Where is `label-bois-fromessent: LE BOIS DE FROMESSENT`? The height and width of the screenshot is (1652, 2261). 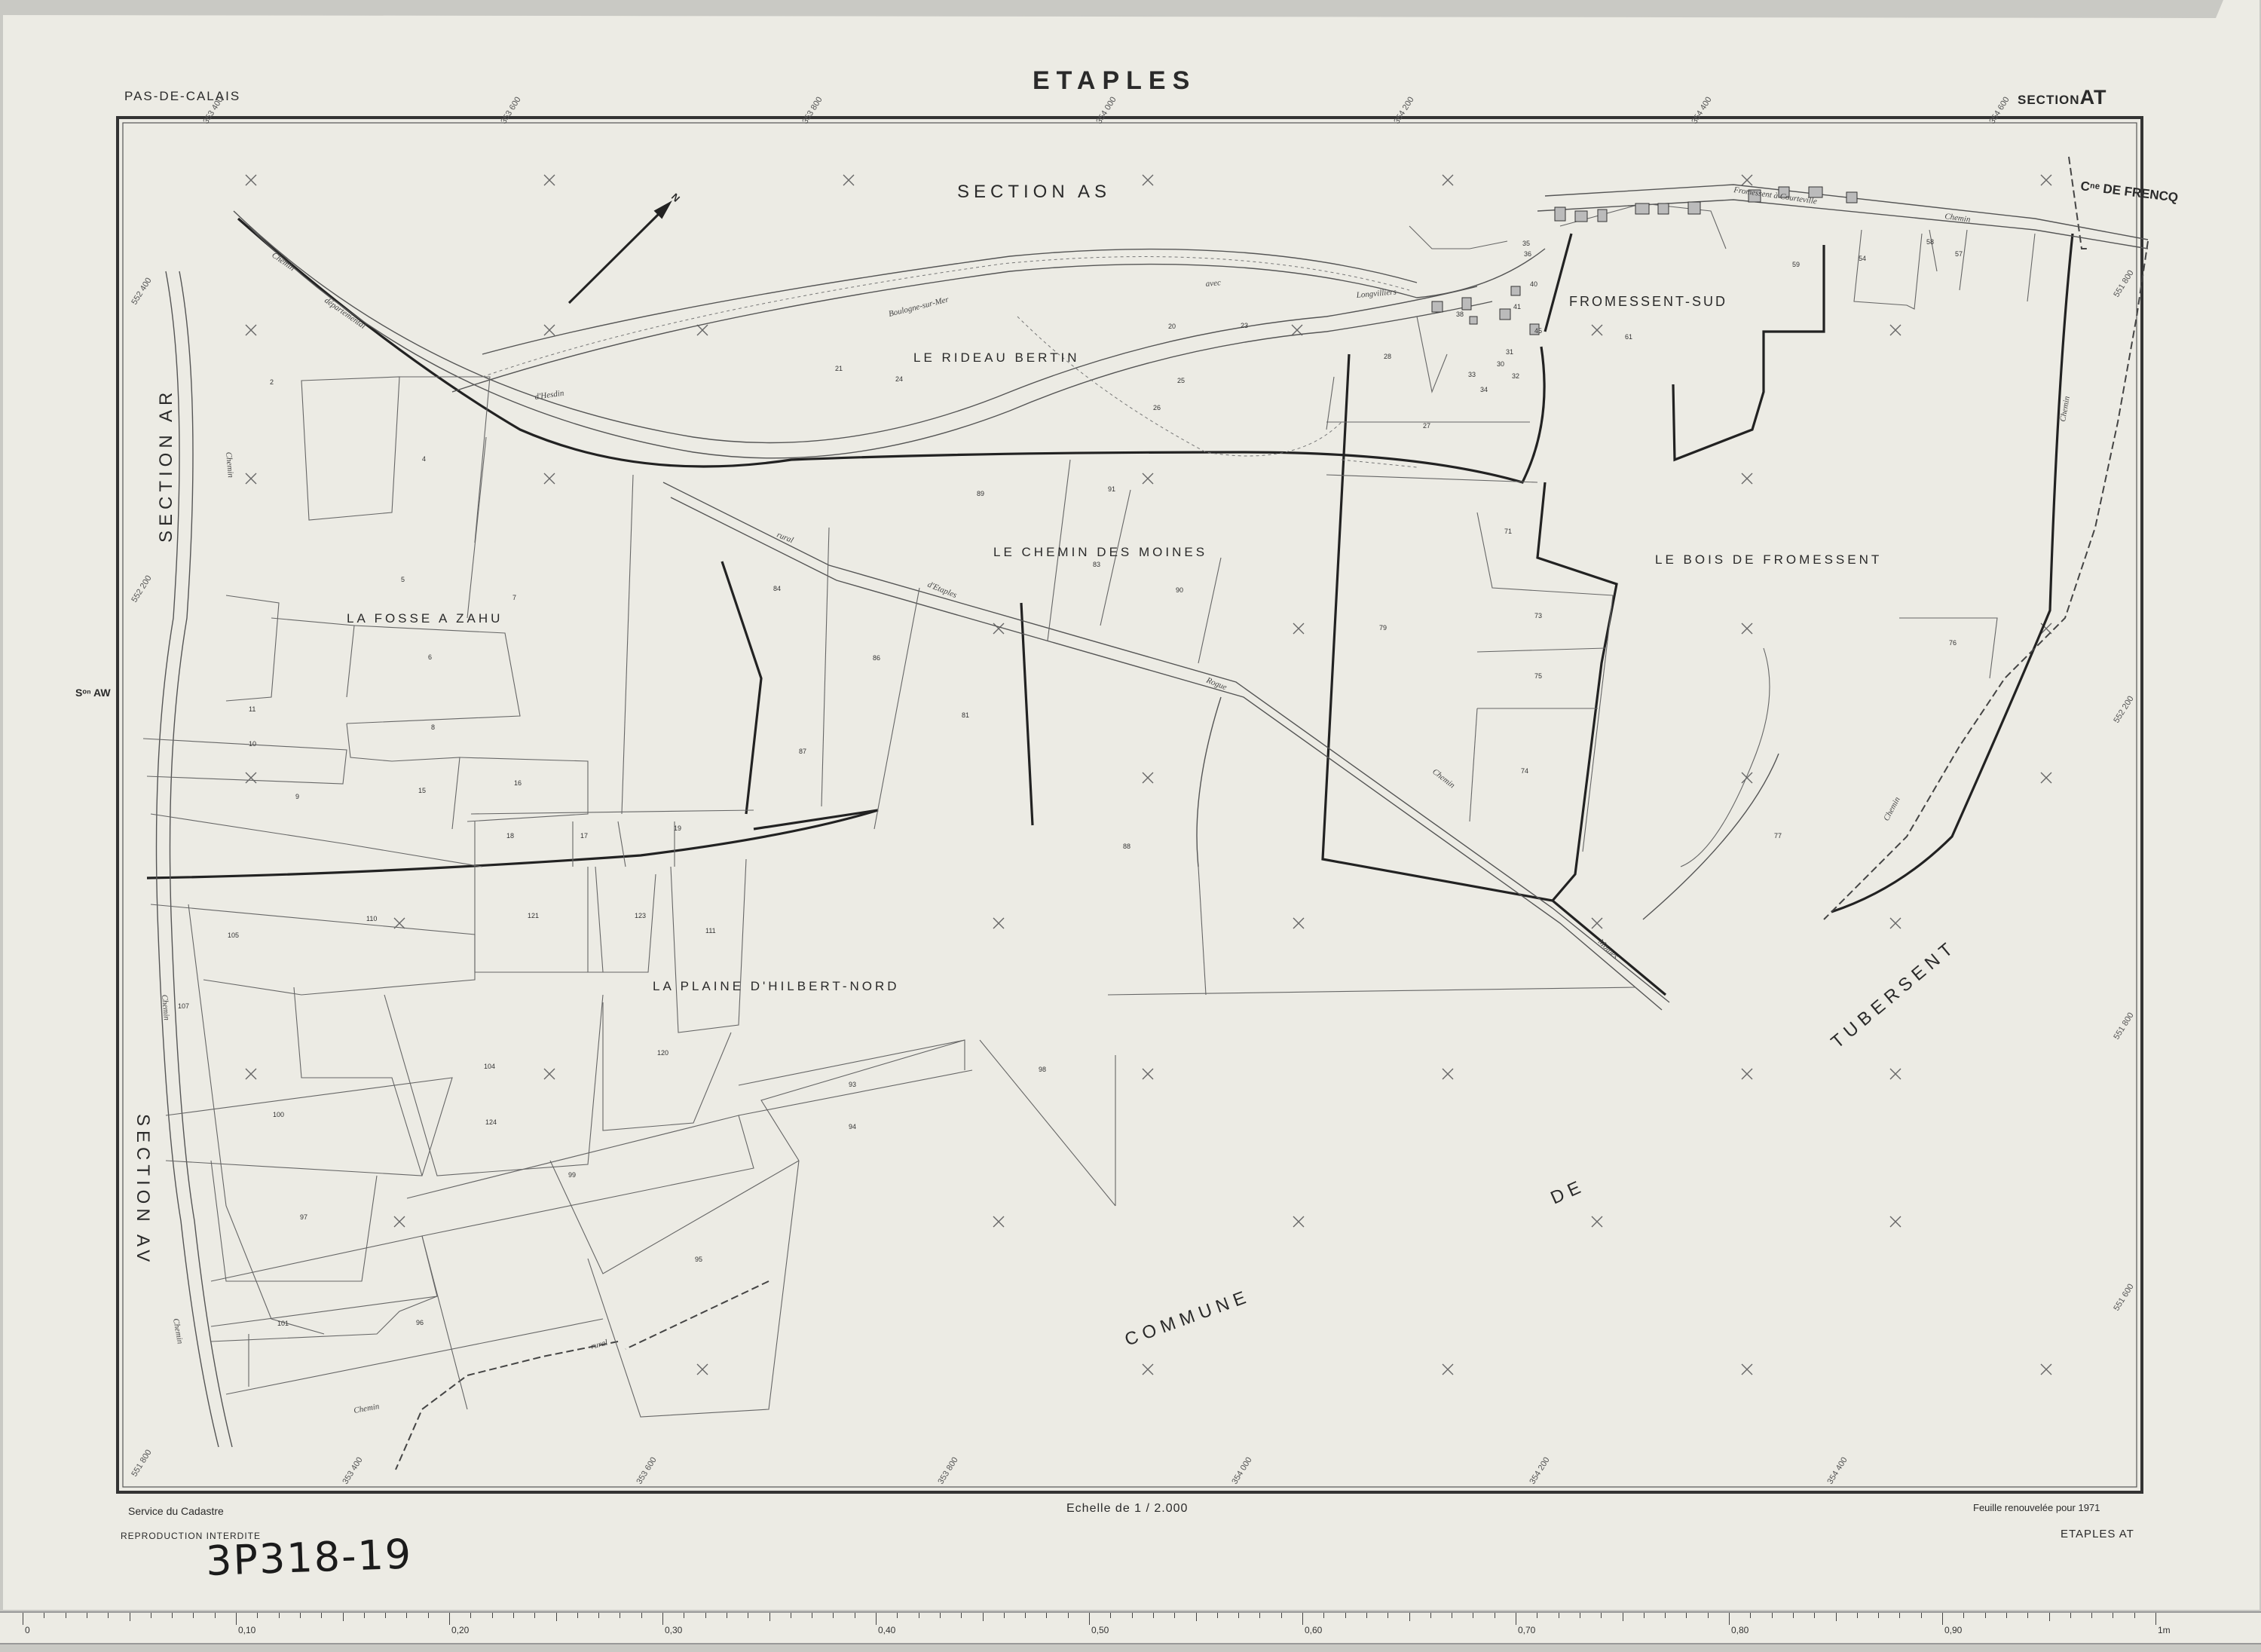 label-bois-fromessent: LE BOIS DE FROMESSENT is located at coordinates (1768, 560).